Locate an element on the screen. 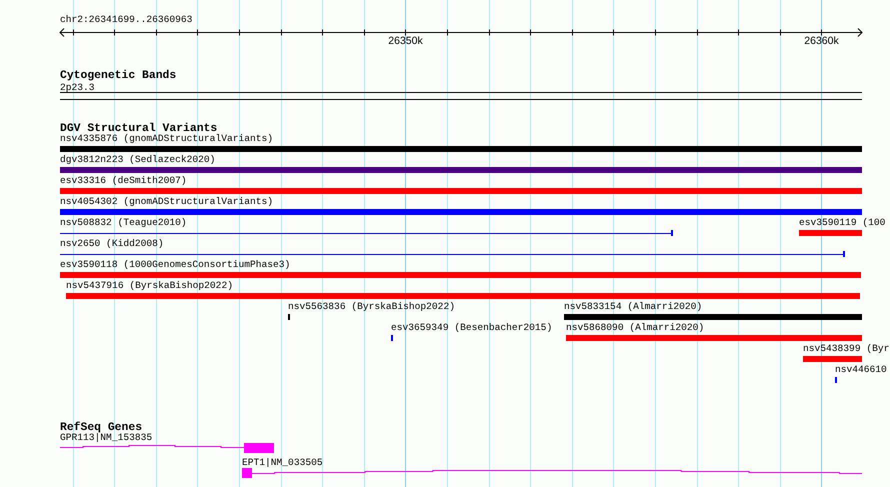  variant-label: esv3590119 (100 is located at coordinates (842, 223).